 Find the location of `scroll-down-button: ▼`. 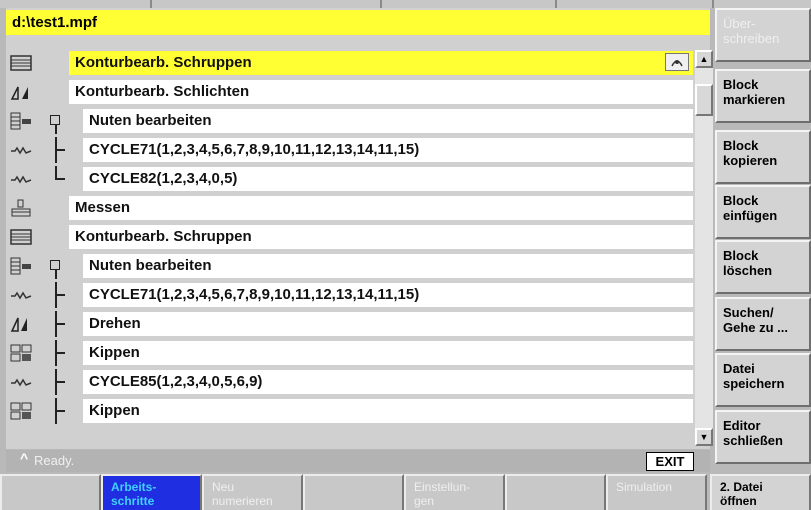

scroll-down-button: ▼ is located at coordinates (704, 437).